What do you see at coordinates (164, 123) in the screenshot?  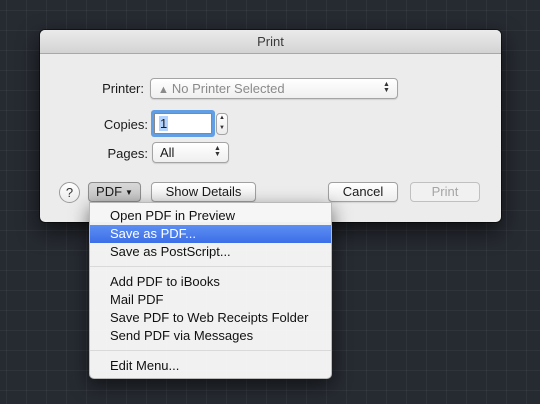 I see `copies-value: 1` at bounding box center [164, 123].